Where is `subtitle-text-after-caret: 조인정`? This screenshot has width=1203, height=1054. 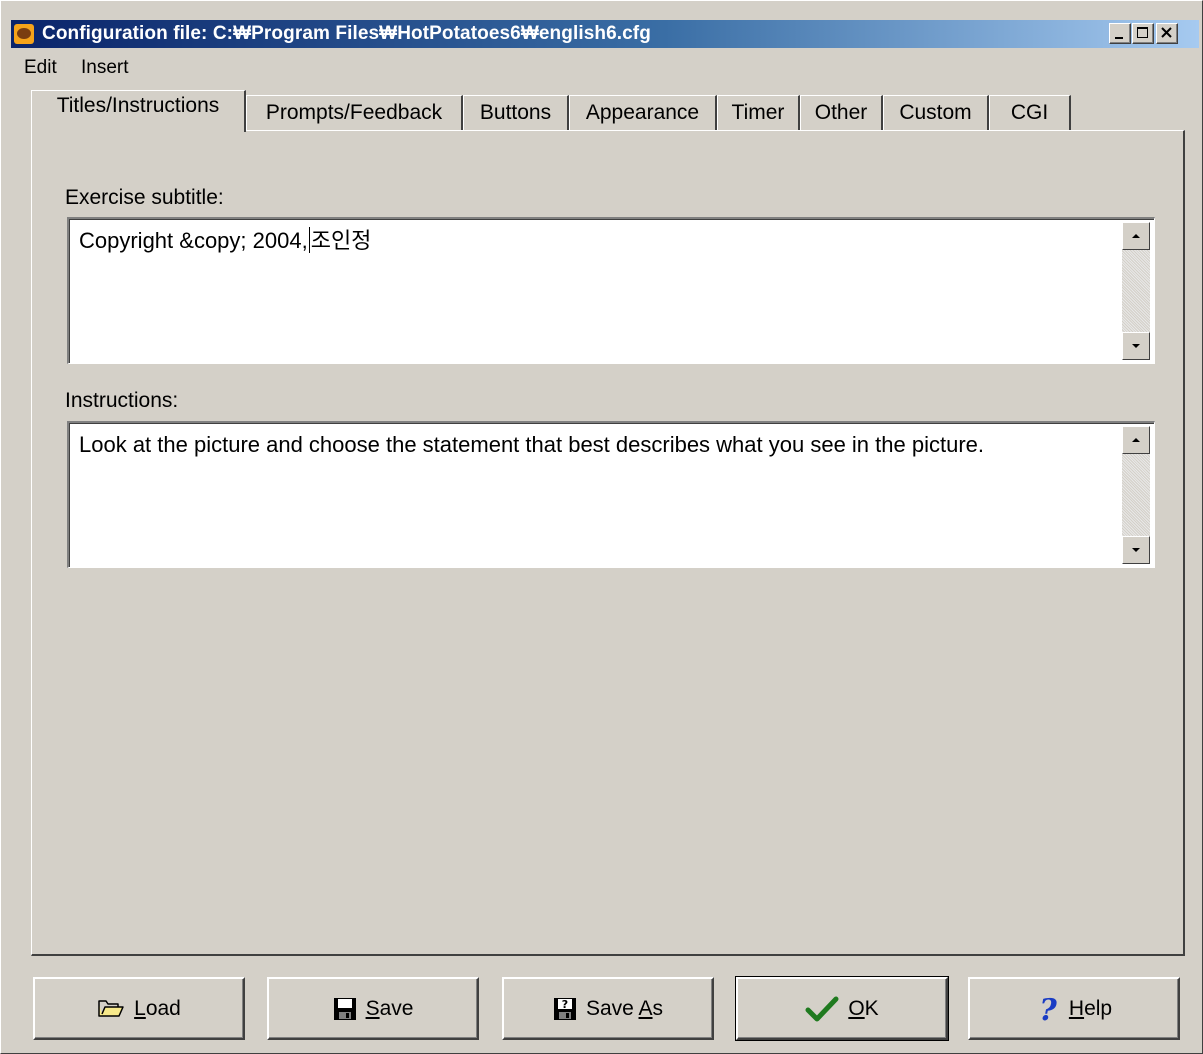
subtitle-text-after-caret: 조인정 is located at coordinates (341, 240).